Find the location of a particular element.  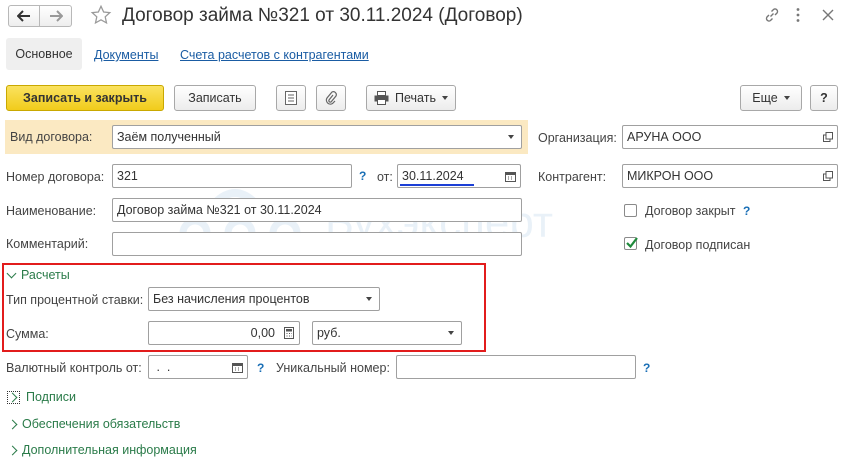

list-button is located at coordinates (291, 98).